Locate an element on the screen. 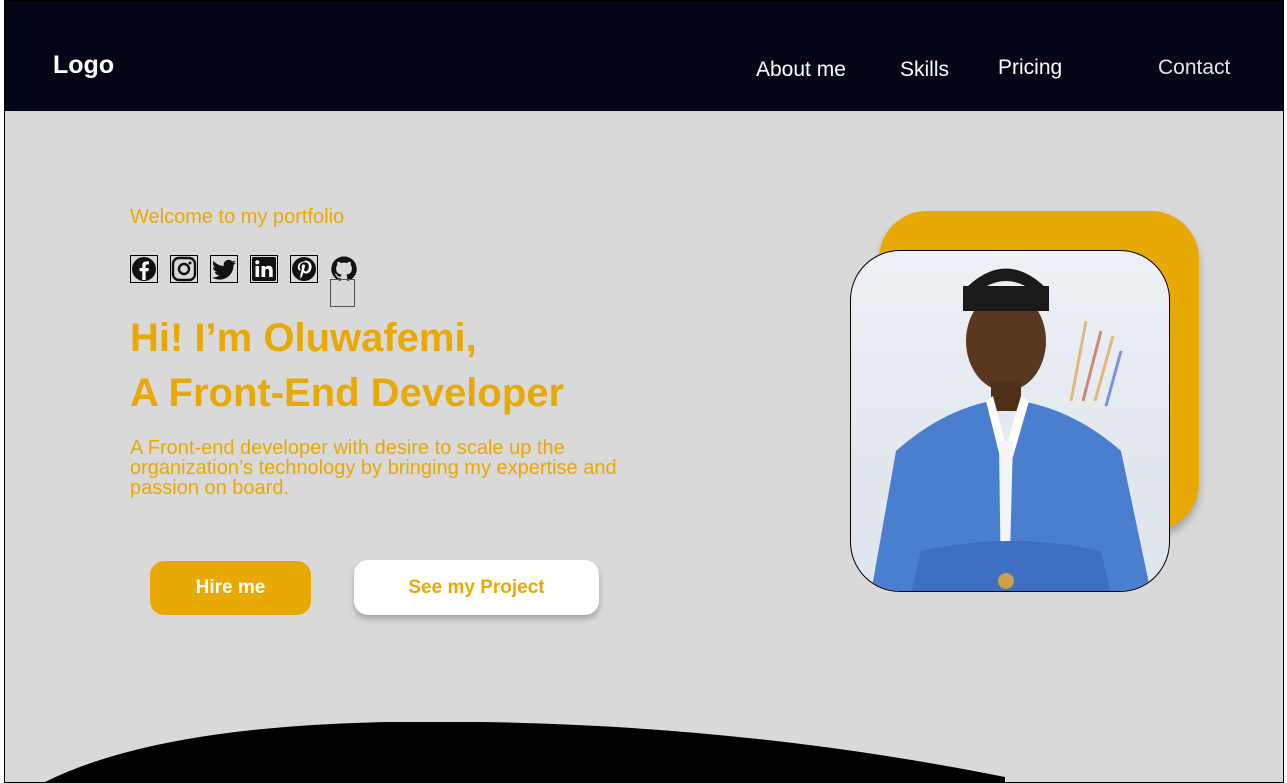 The height and width of the screenshot is (783, 1287). linkedin-icon is located at coordinates (264, 269).